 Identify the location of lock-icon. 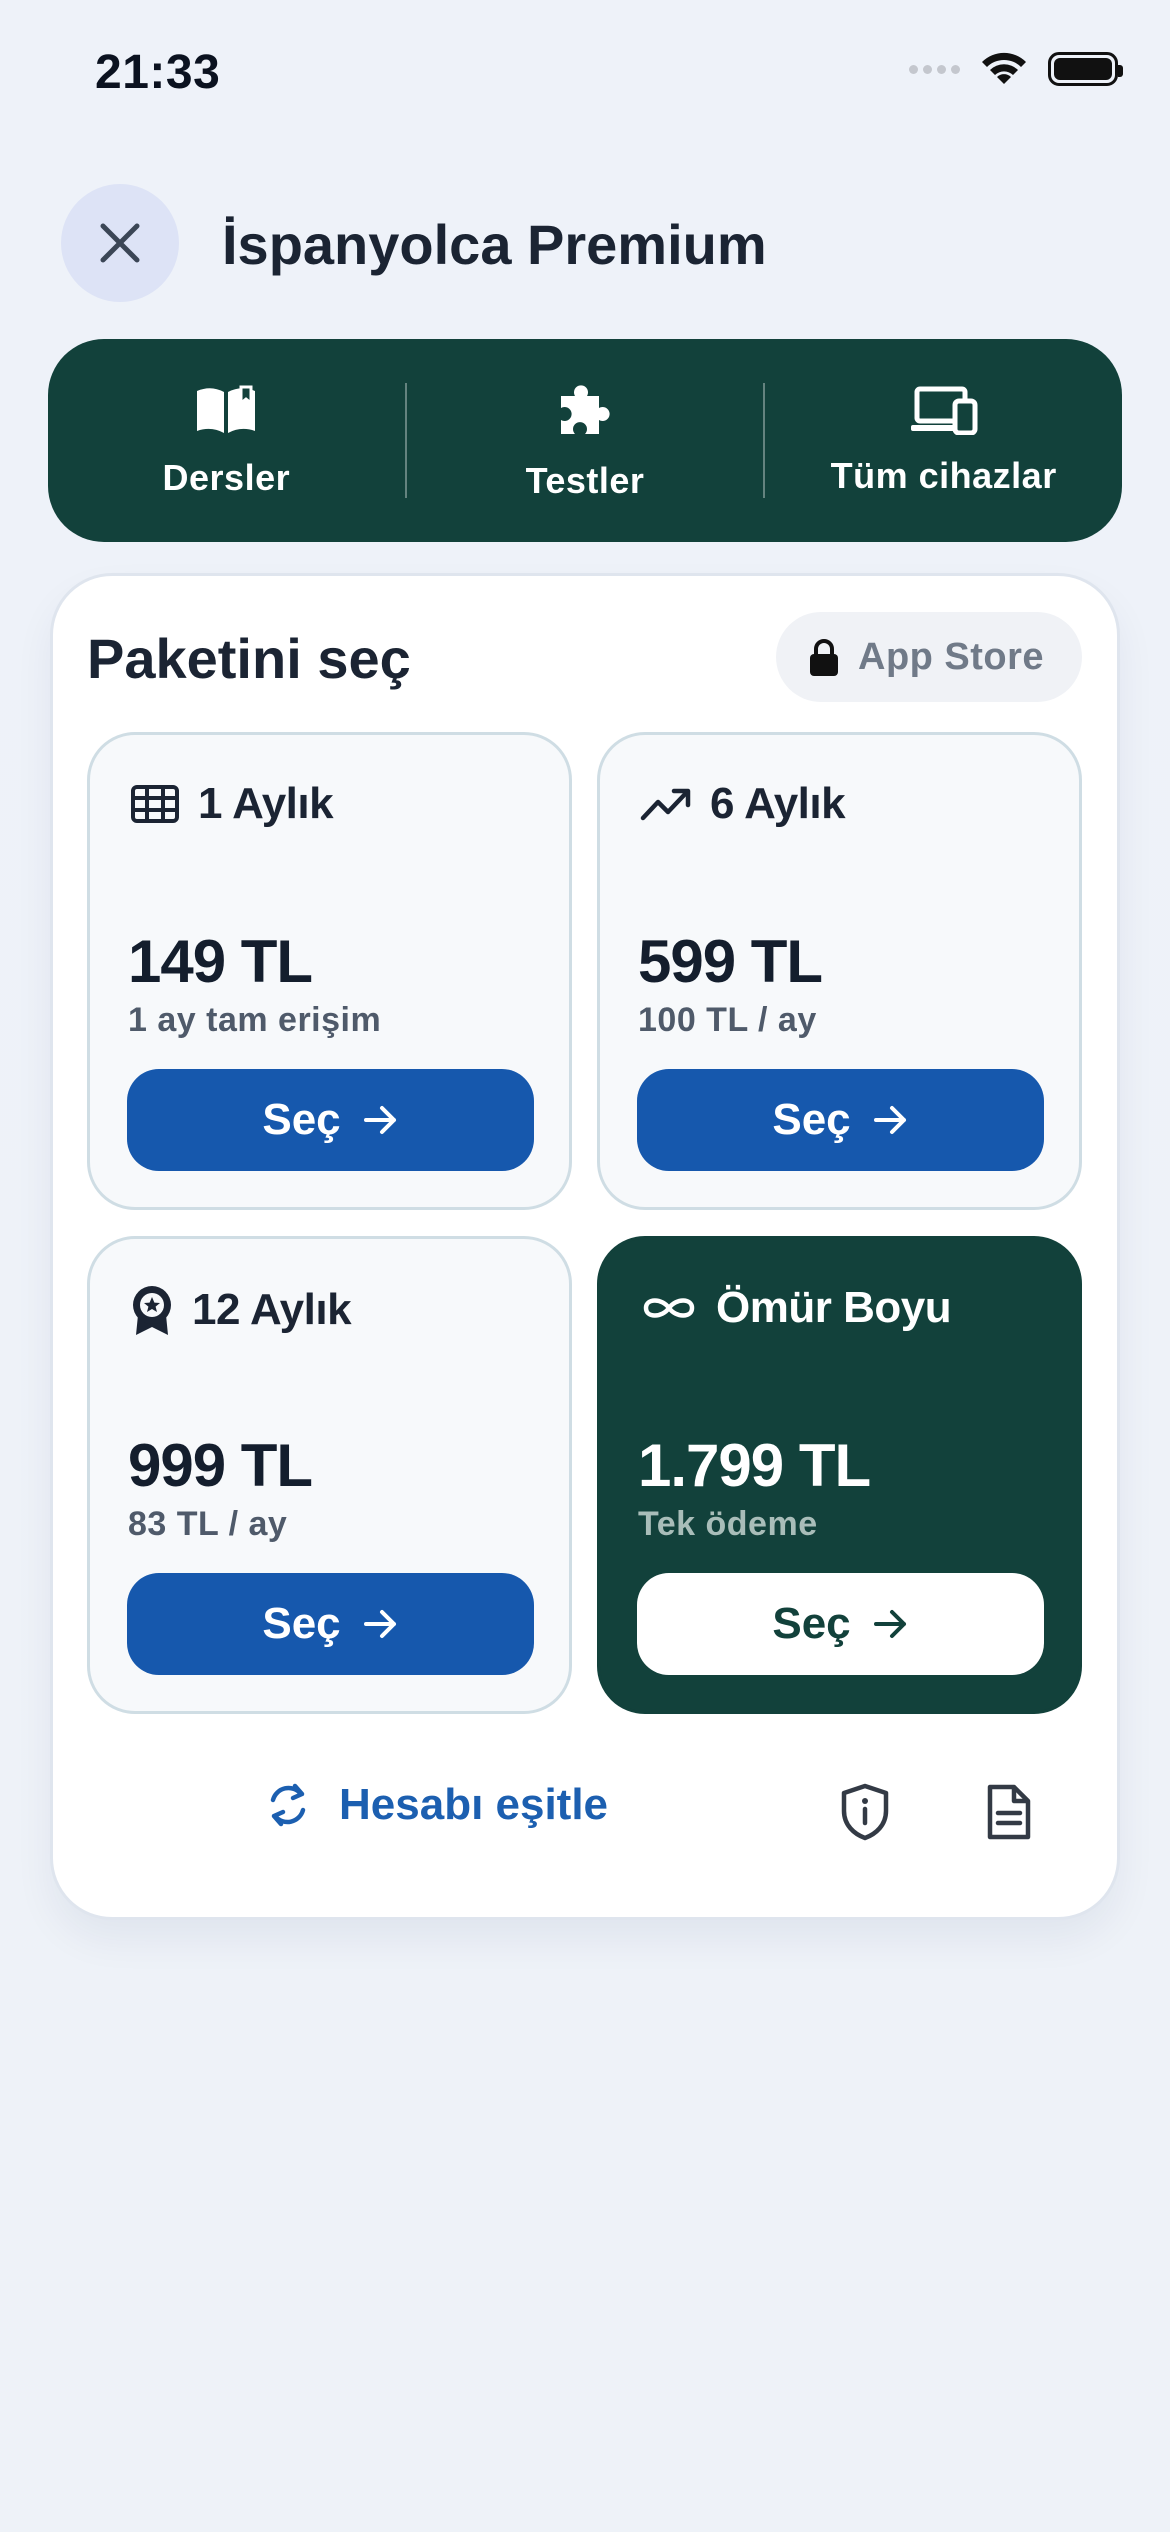
(824, 657).